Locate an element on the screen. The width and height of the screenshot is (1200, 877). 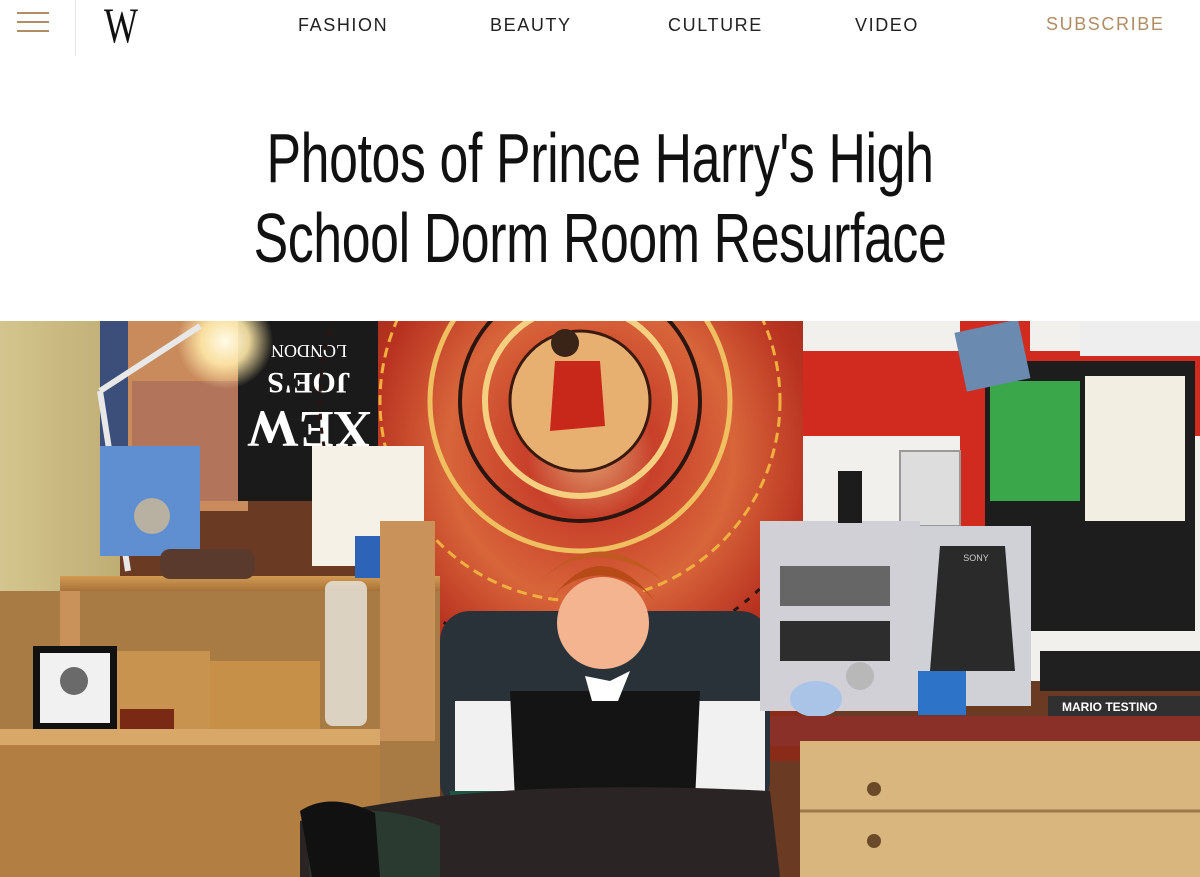
desk-side is located at coordinates (407, 631).